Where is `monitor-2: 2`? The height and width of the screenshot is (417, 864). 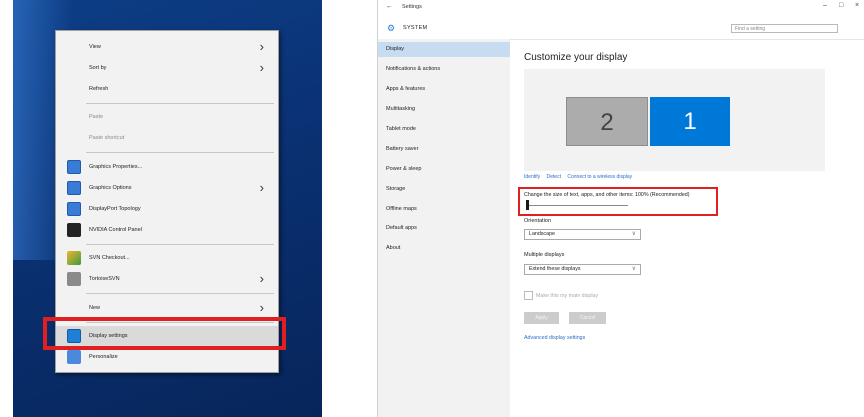 monitor-2: 2 is located at coordinates (607, 121).